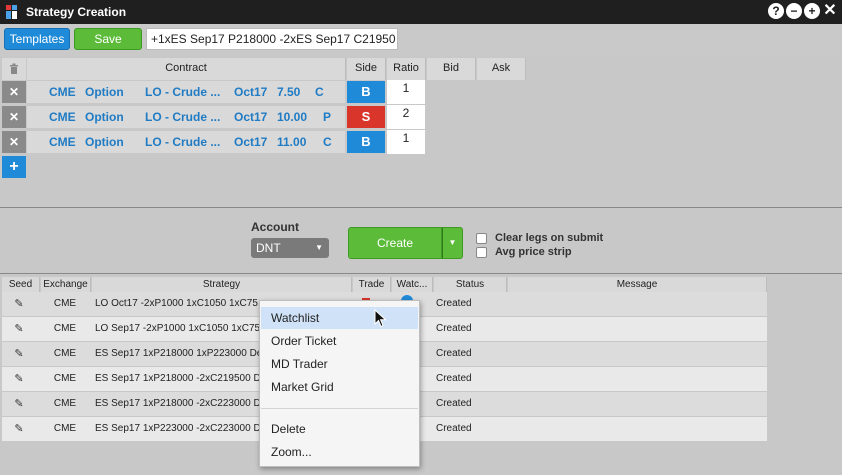  Describe the element at coordinates (794, 11) in the screenshot. I see `minimize-icon: −` at that location.